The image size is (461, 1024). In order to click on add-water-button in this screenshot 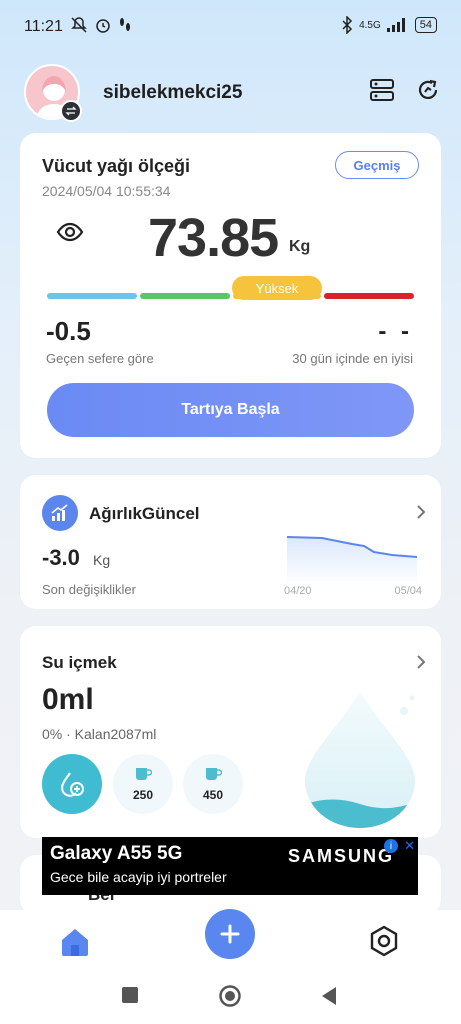, I will do `click(72, 784)`.